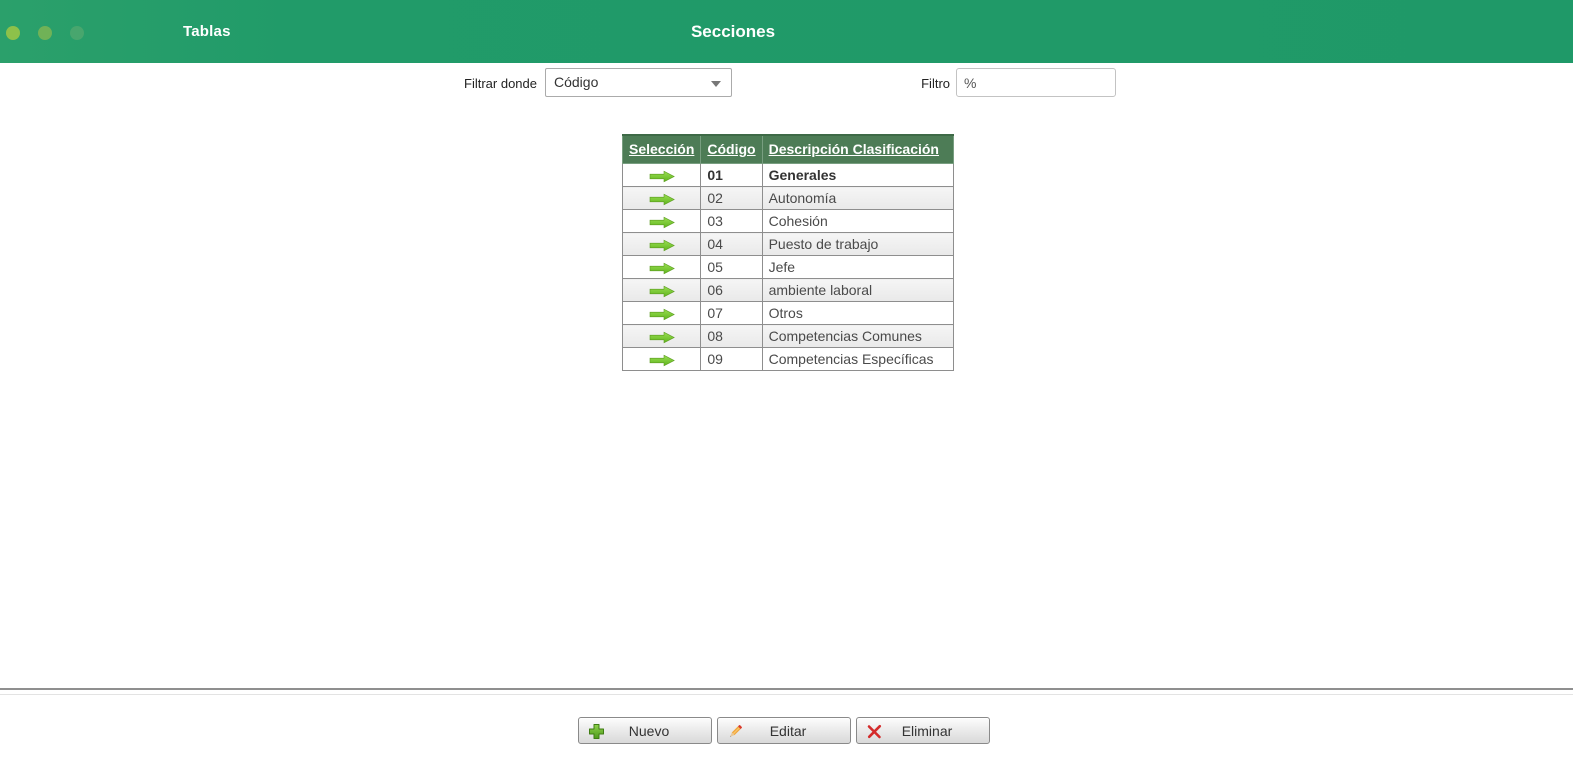 The height and width of the screenshot is (757, 1573). What do you see at coordinates (857, 290) in the screenshot?
I see `row-descripcion: ambiente laboral` at bounding box center [857, 290].